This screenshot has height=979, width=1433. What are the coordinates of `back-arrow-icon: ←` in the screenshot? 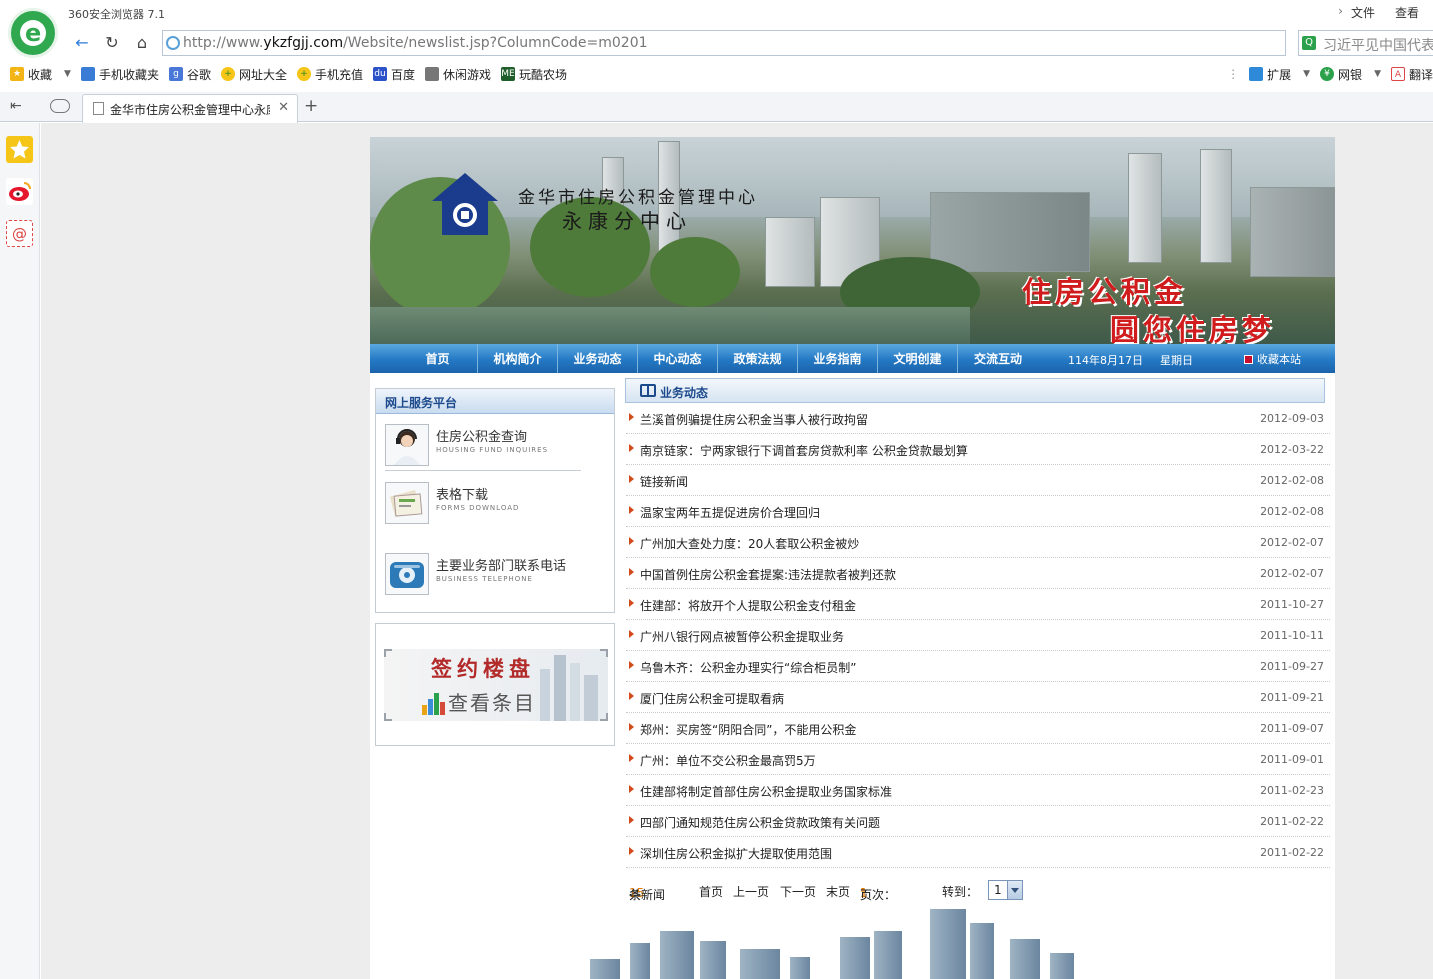 It's located at (82, 43).